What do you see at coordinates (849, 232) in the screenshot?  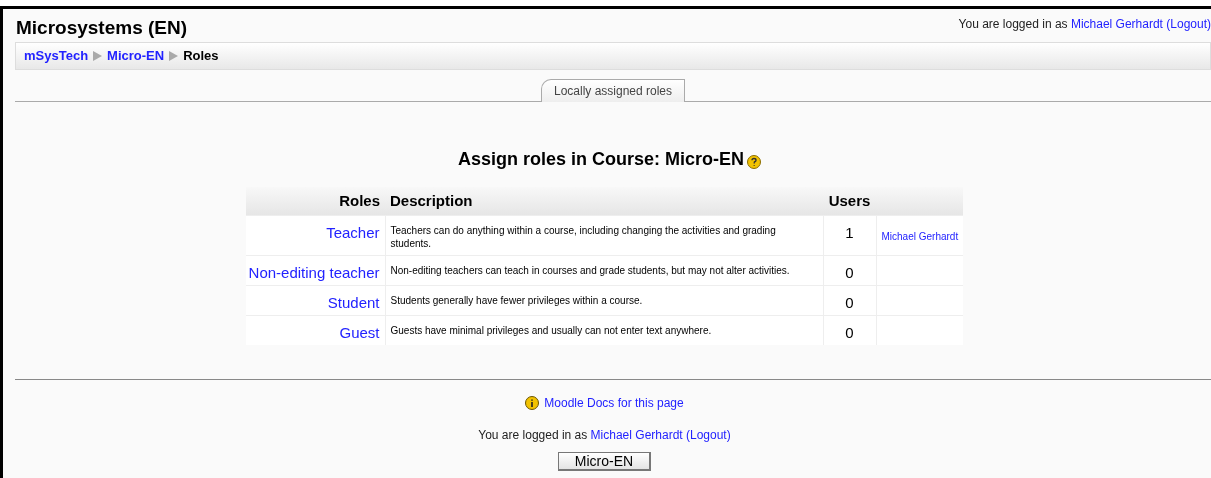 I see `user-count: 1` at bounding box center [849, 232].